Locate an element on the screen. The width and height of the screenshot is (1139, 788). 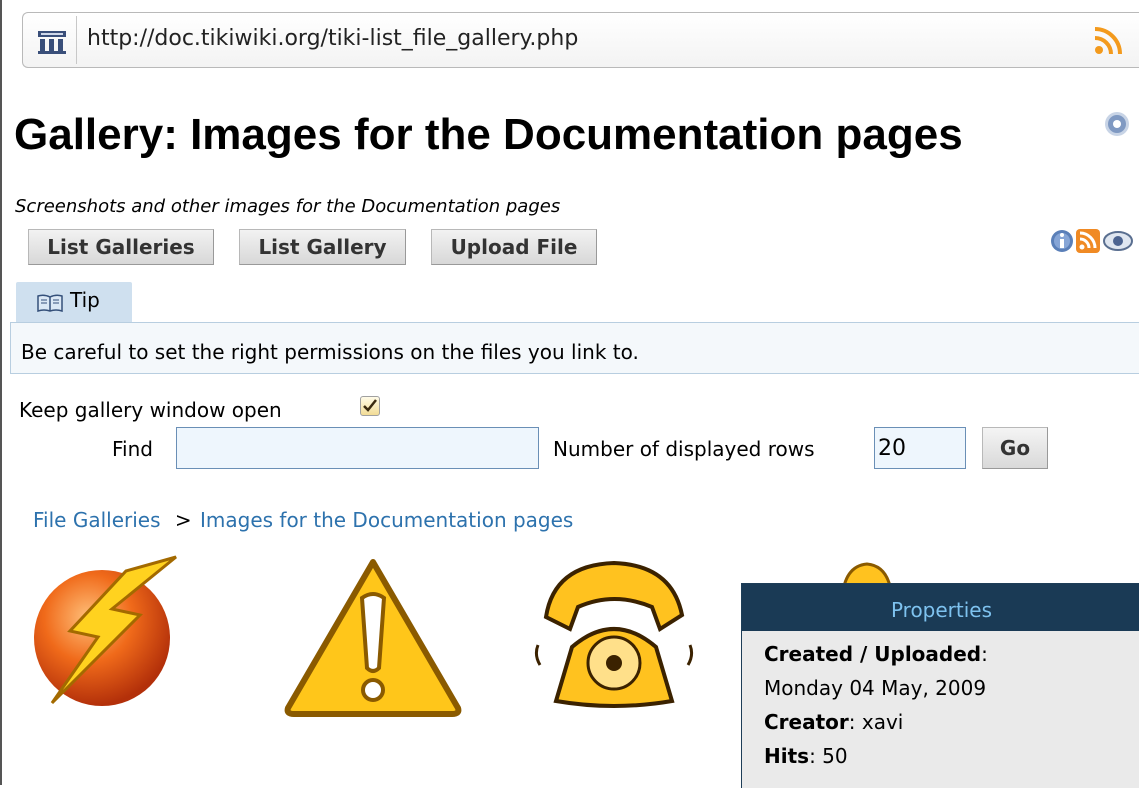
hits-label: Hits is located at coordinates (787, 756).